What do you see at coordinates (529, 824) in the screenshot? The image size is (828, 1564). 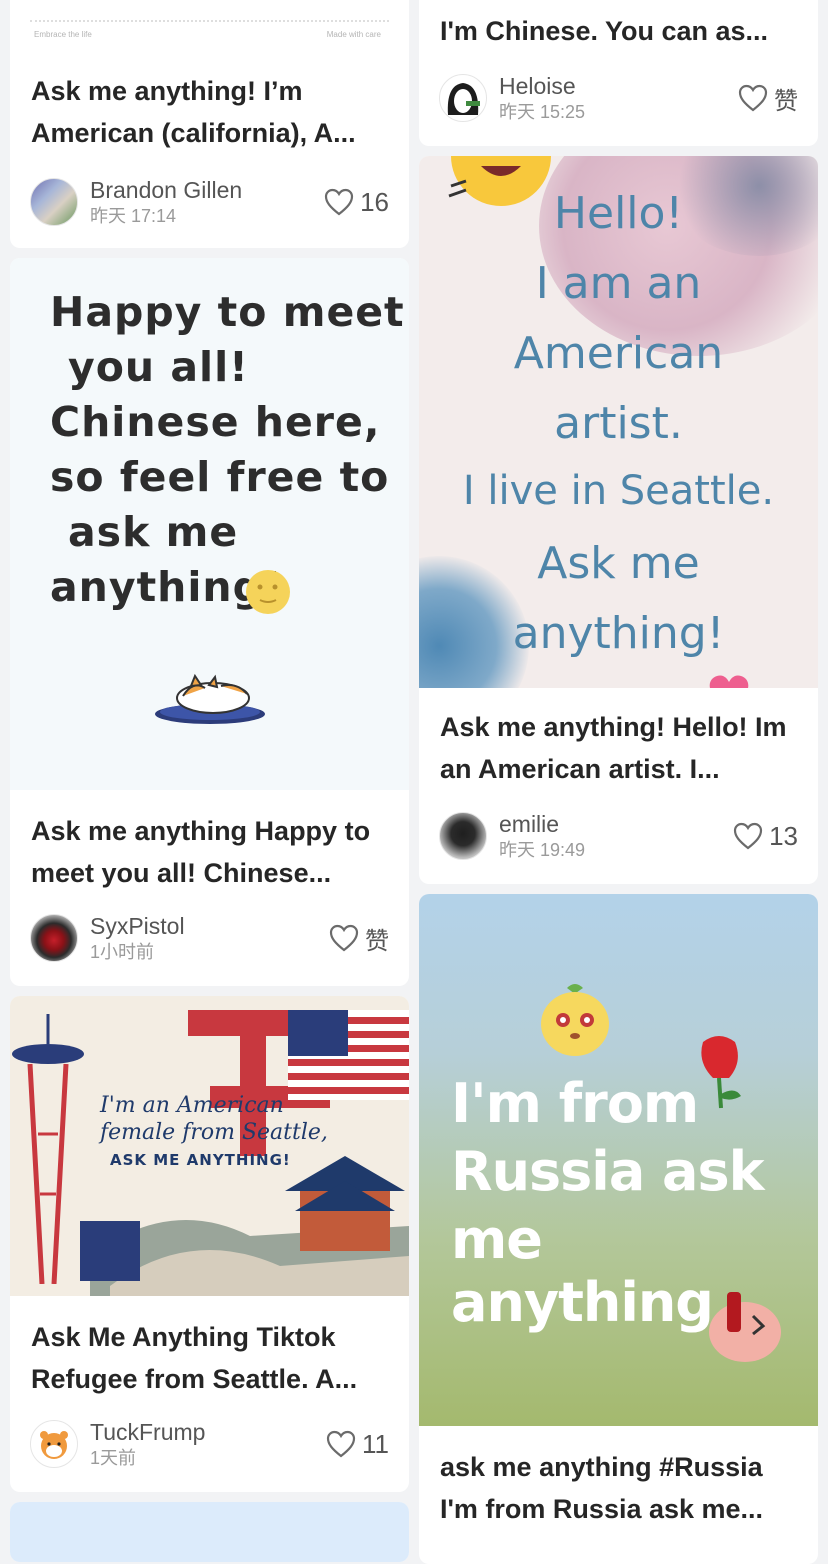 I see `author-name: emilie` at bounding box center [529, 824].